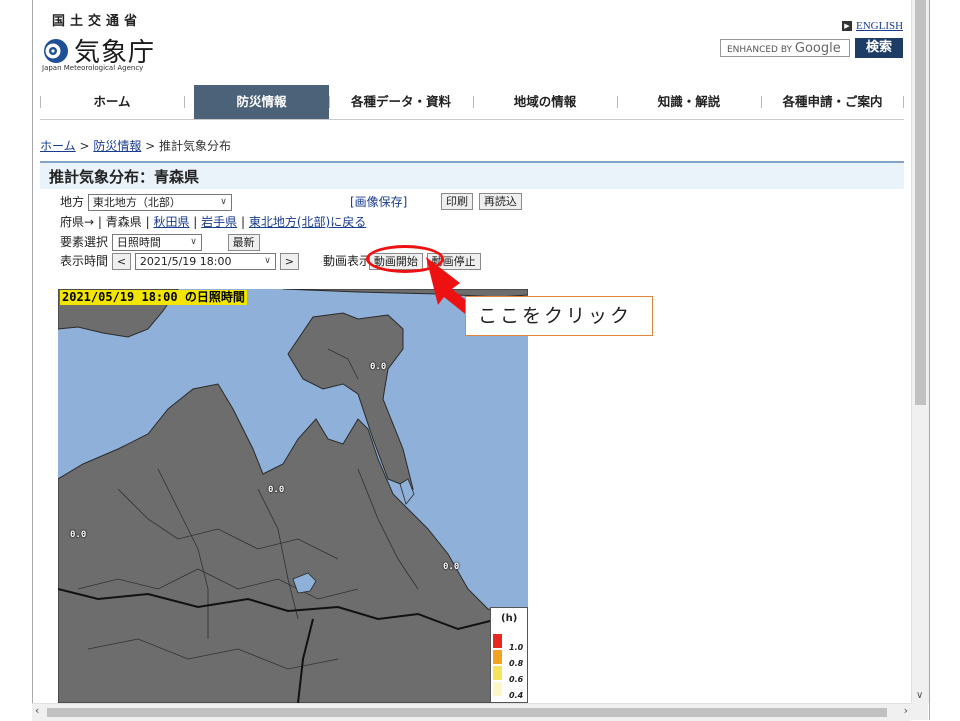 The image size is (960, 721). Describe the element at coordinates (760, 50) in the screenshot. I see `search-placeholder-prefix: ENHANCED BY` at that location.